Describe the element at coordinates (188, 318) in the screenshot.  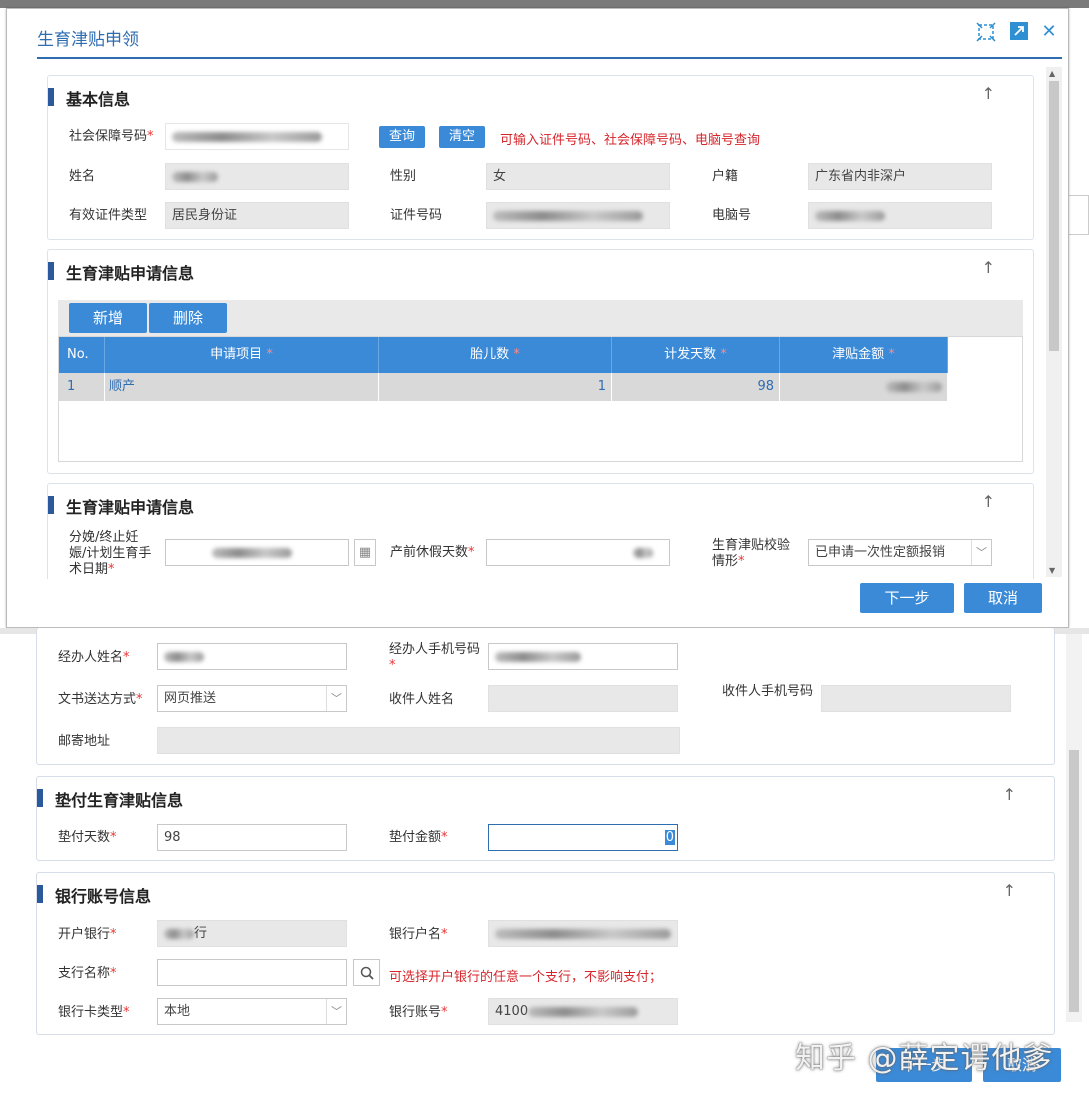
I see `delete-row-button: 删除` at that location.